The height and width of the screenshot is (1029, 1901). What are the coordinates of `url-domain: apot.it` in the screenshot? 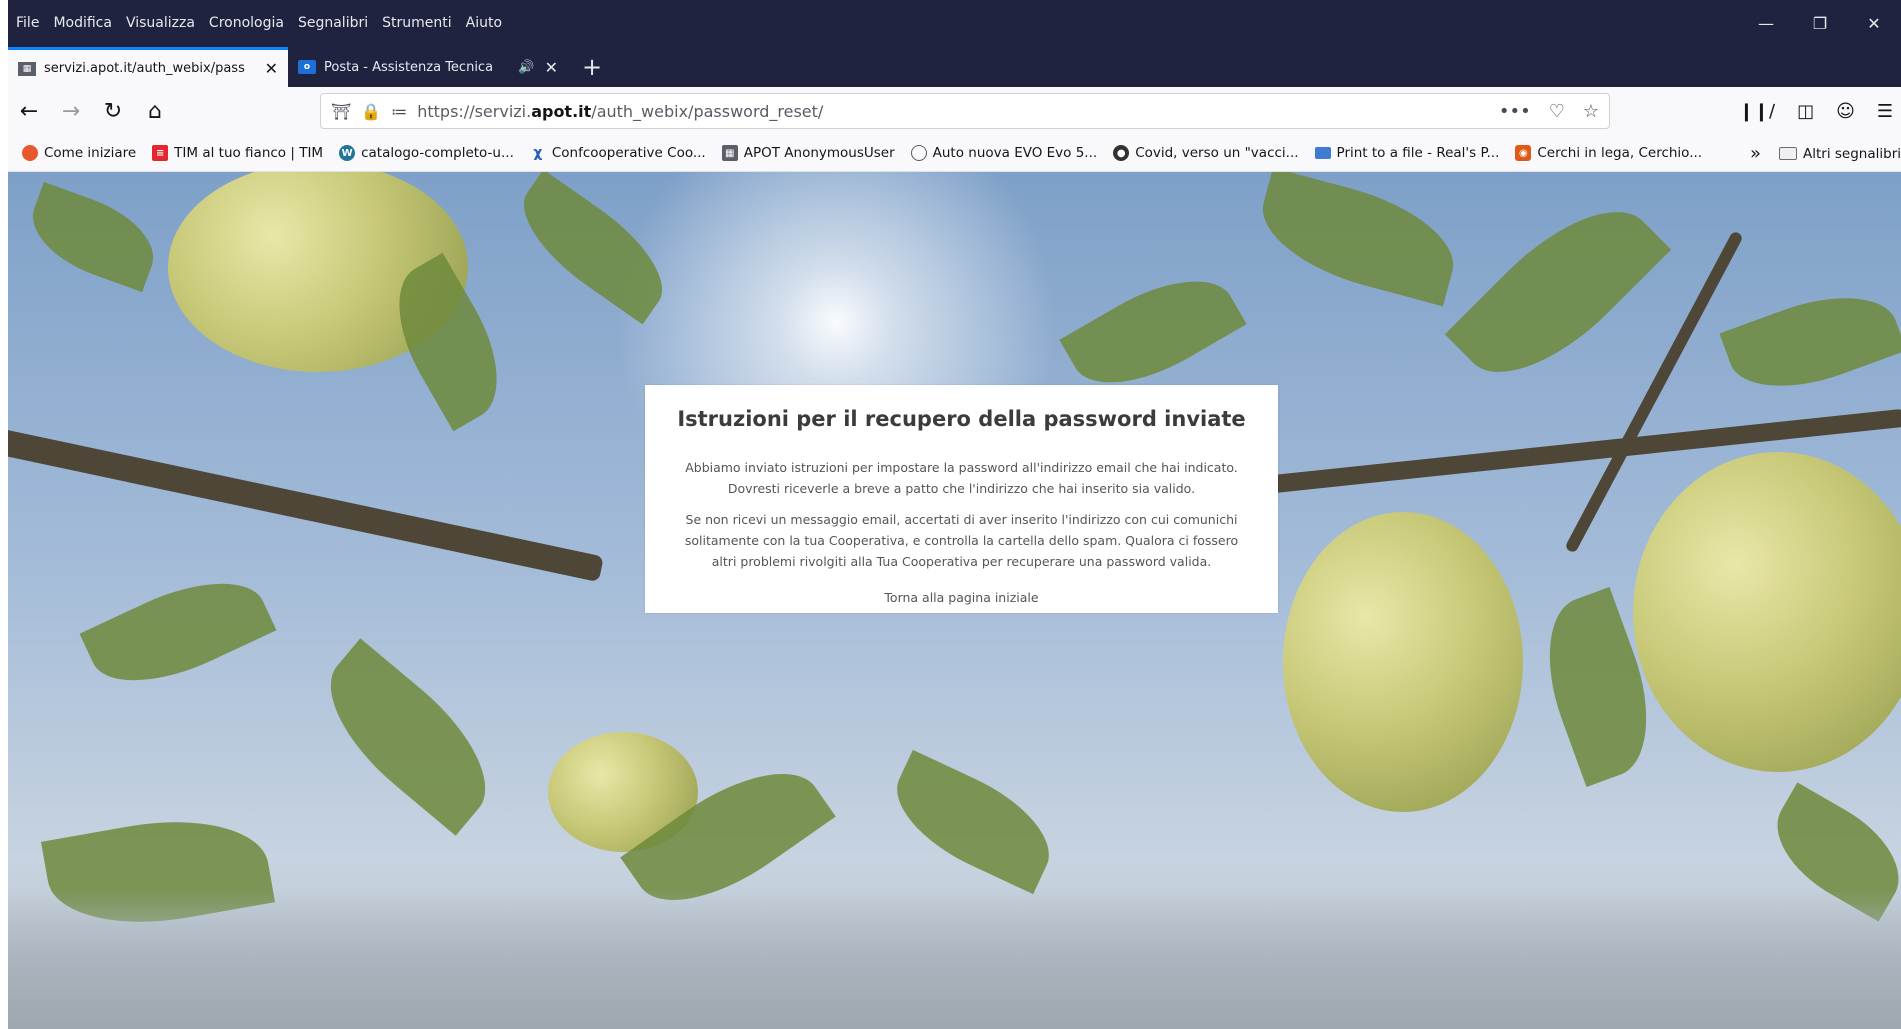 It's located at (561, 111).